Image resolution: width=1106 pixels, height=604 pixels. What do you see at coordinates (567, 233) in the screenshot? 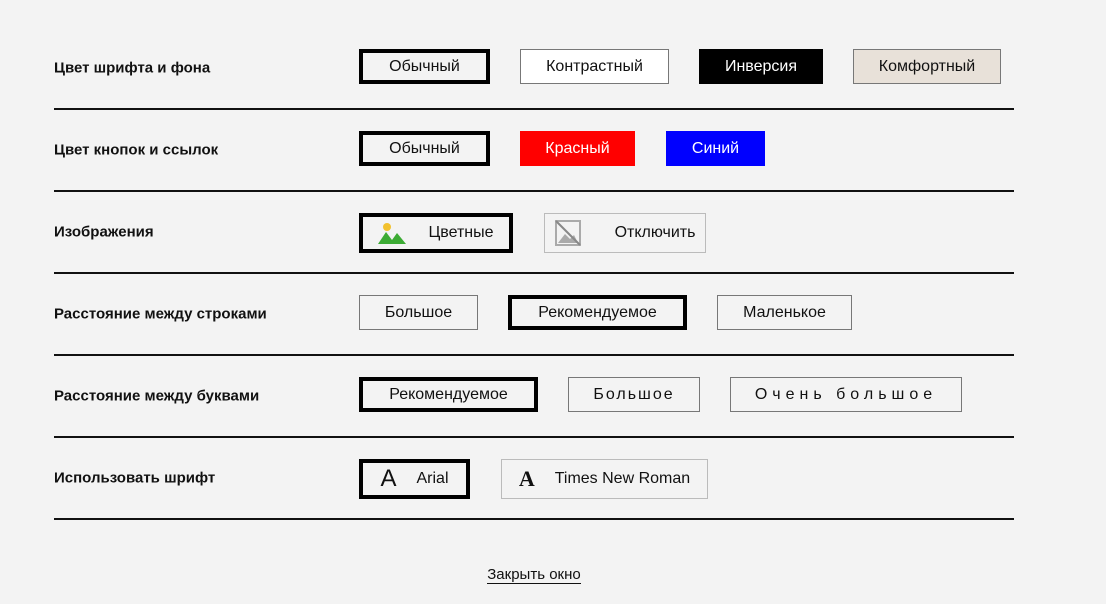
I see `image-off-icon` at bounding box center [567, 233].